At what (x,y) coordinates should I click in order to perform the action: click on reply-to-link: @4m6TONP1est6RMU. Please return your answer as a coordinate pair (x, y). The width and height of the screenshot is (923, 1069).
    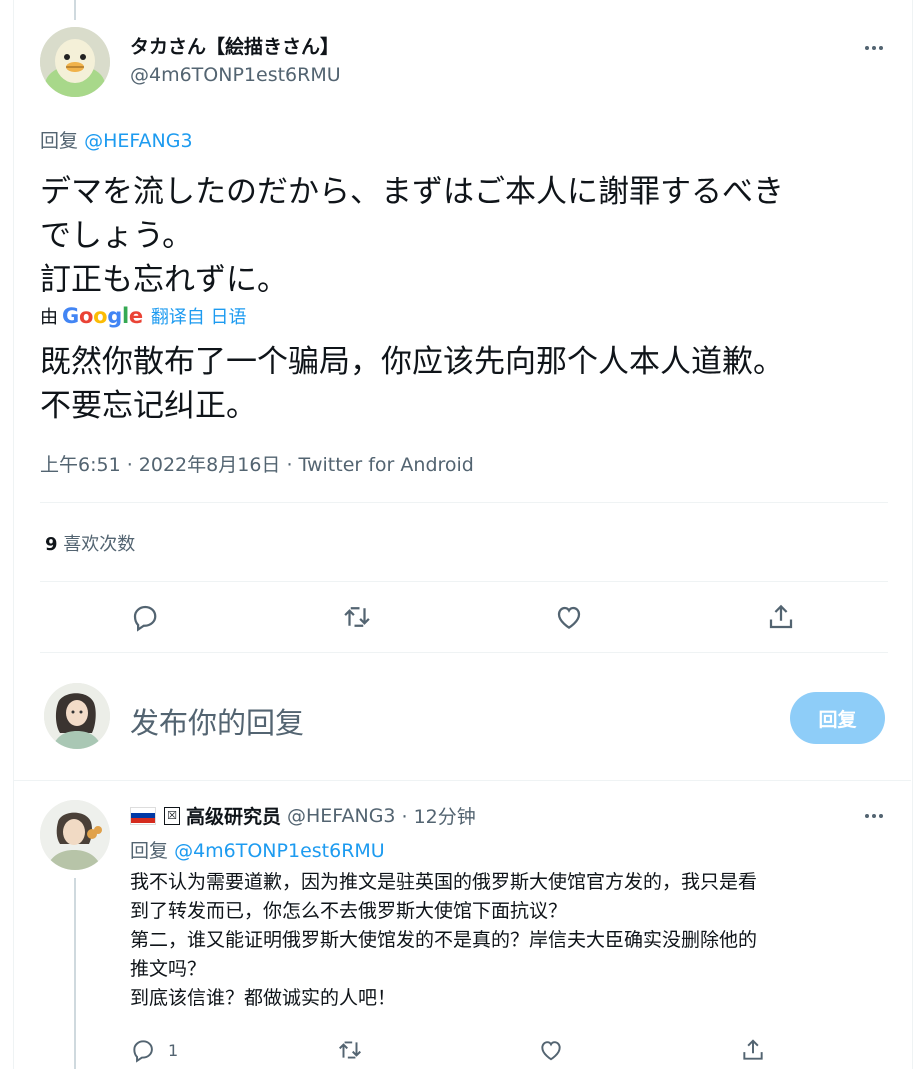
    Looking at the image, I should click on (279, 851).